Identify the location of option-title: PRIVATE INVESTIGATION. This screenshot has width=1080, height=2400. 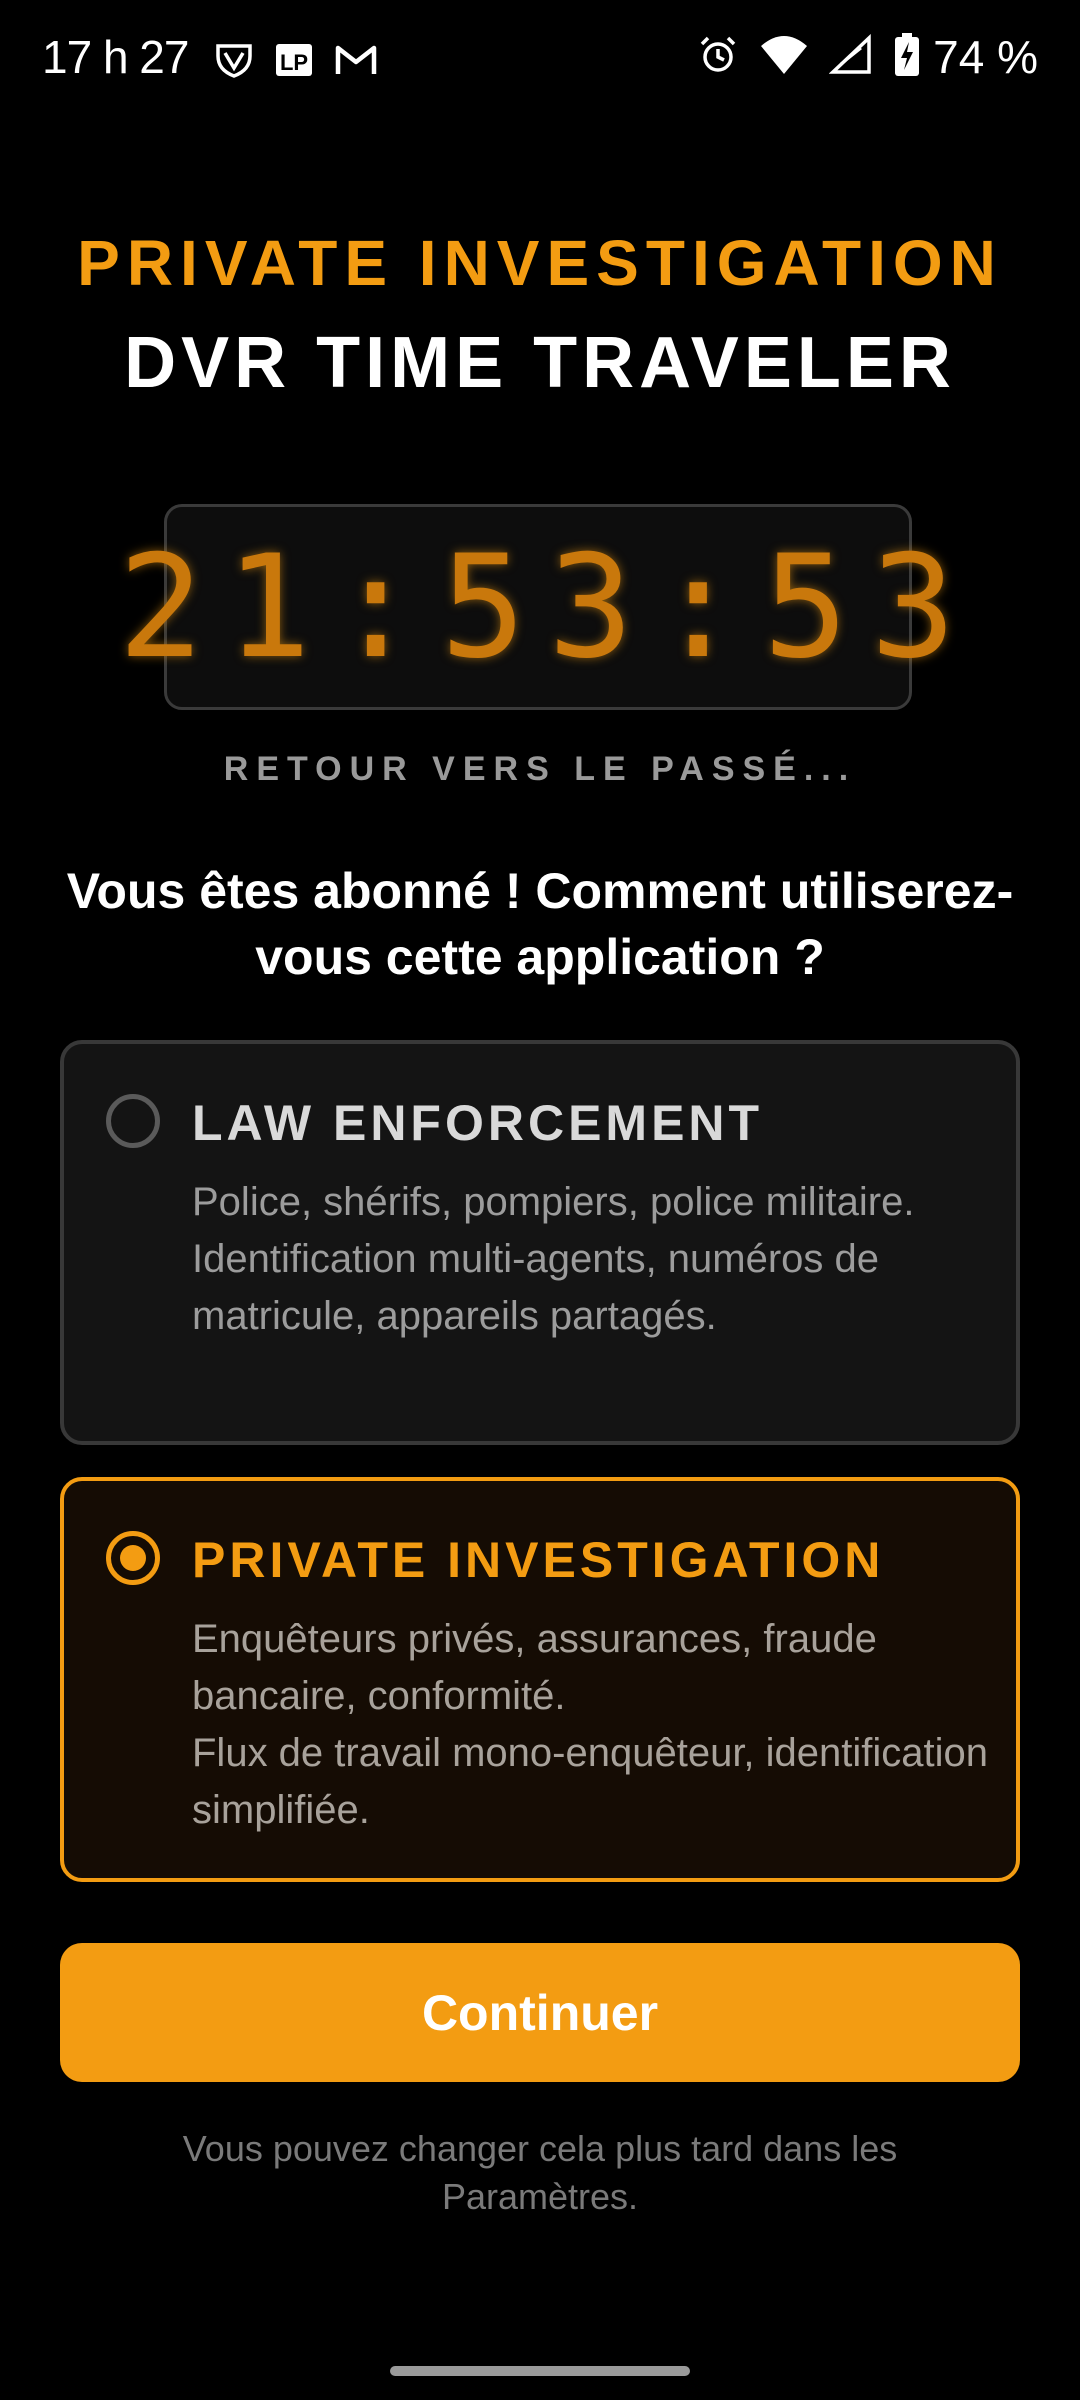
(538, 1560).